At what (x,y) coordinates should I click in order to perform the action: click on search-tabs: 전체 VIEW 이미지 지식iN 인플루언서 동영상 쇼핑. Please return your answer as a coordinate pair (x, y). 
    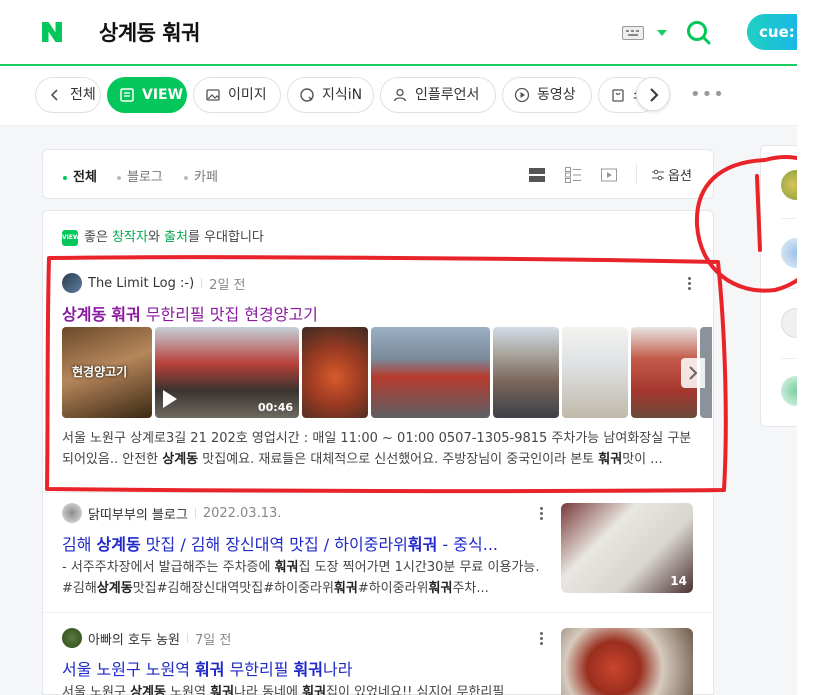
    Looking at the image, I should click on (398, 96).